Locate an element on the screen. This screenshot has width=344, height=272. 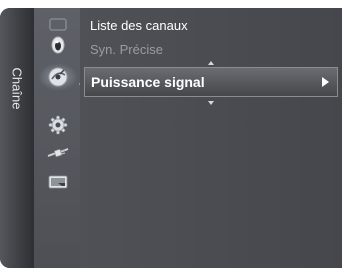
menu-item-signal-strength-label: Puissance signal is located at coordinates (148, 82).